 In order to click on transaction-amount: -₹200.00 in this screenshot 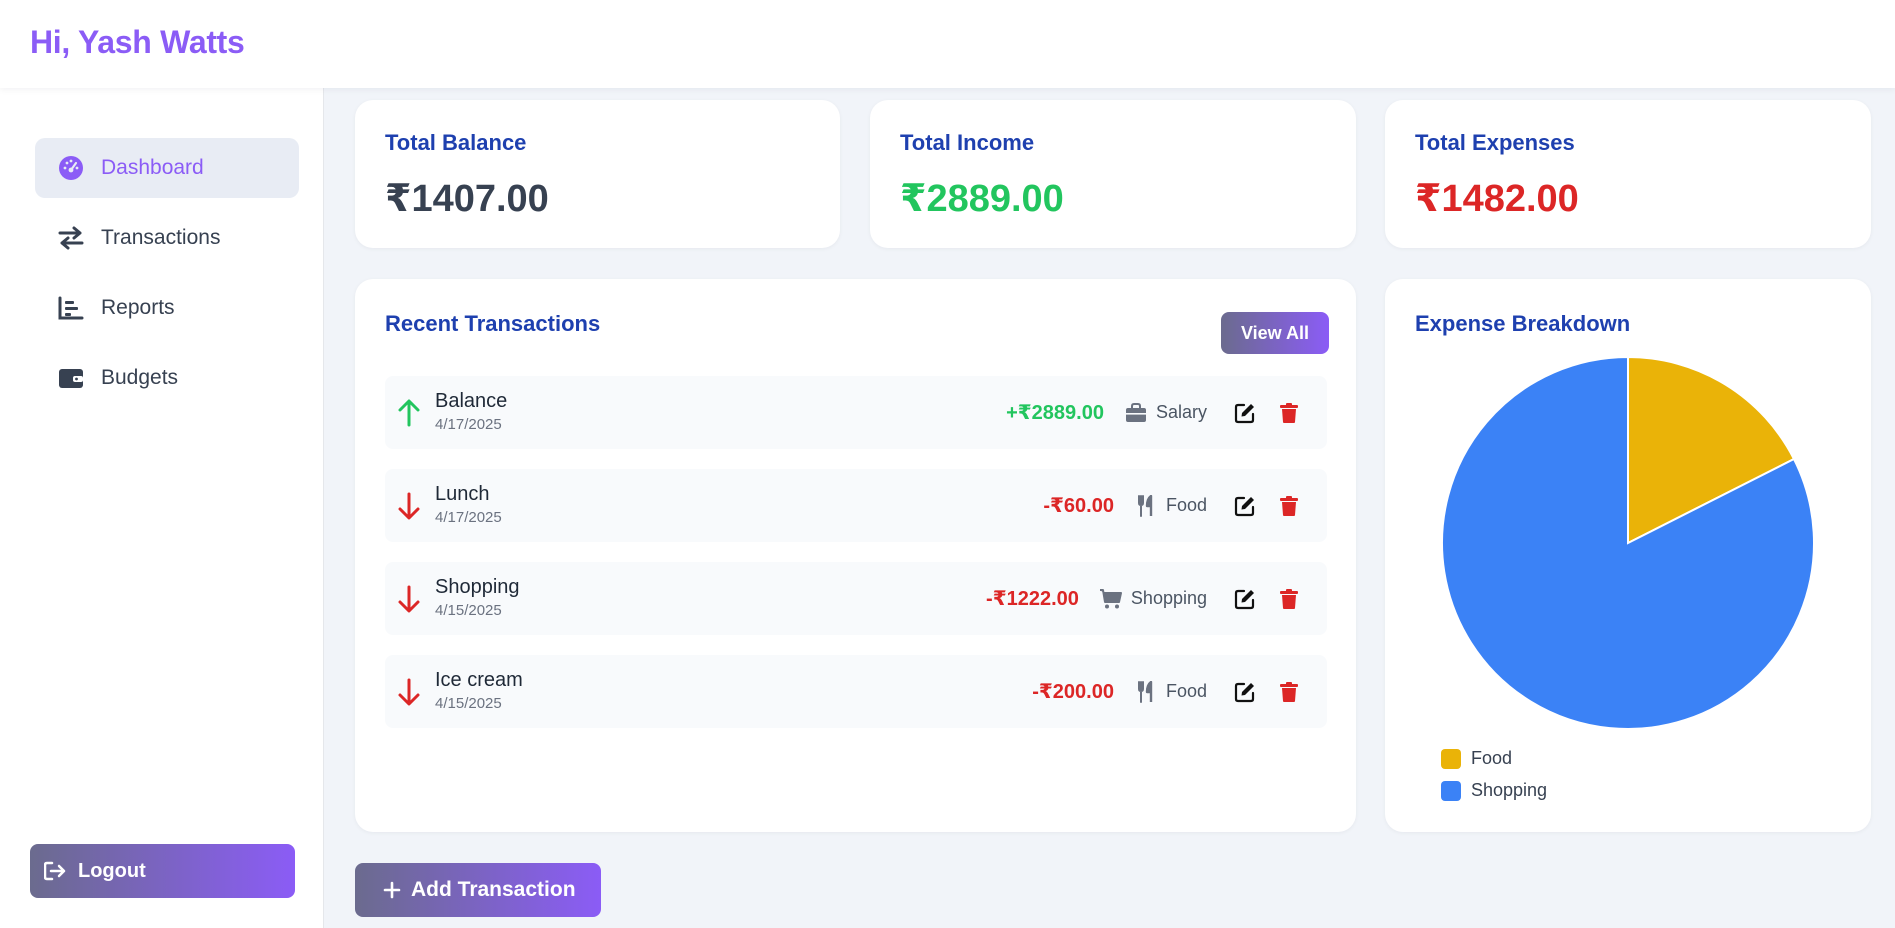, I will do `click(1073, 692)`.